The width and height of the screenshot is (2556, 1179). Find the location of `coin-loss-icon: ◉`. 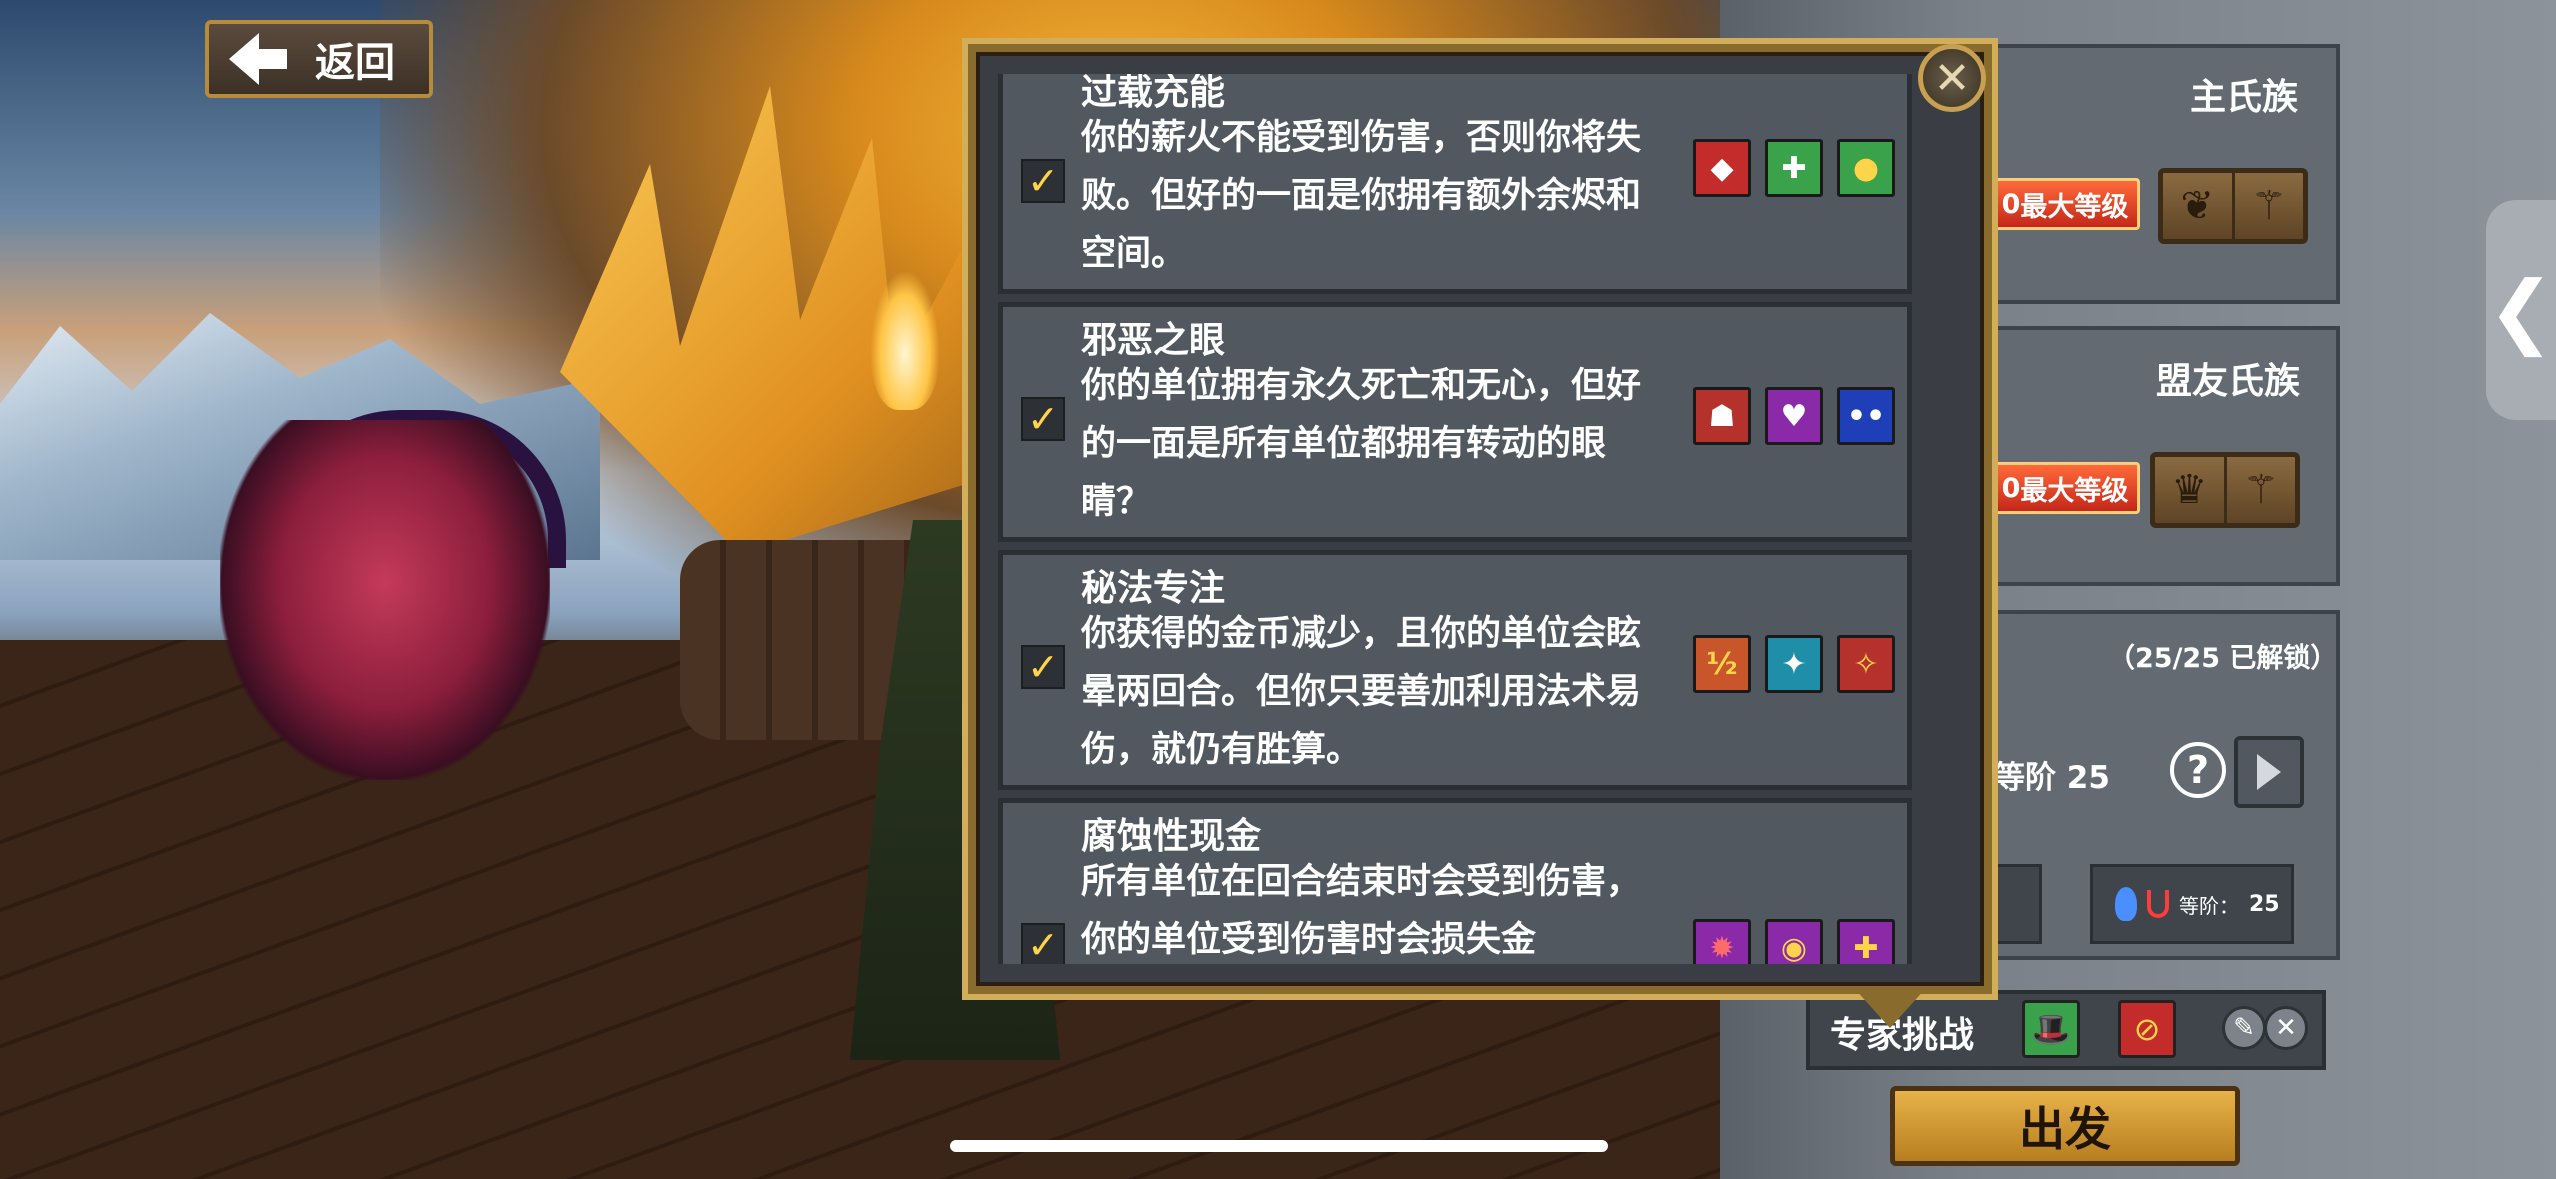

coin-loss-icon: ◉ is located at coordinates (1794, 941).